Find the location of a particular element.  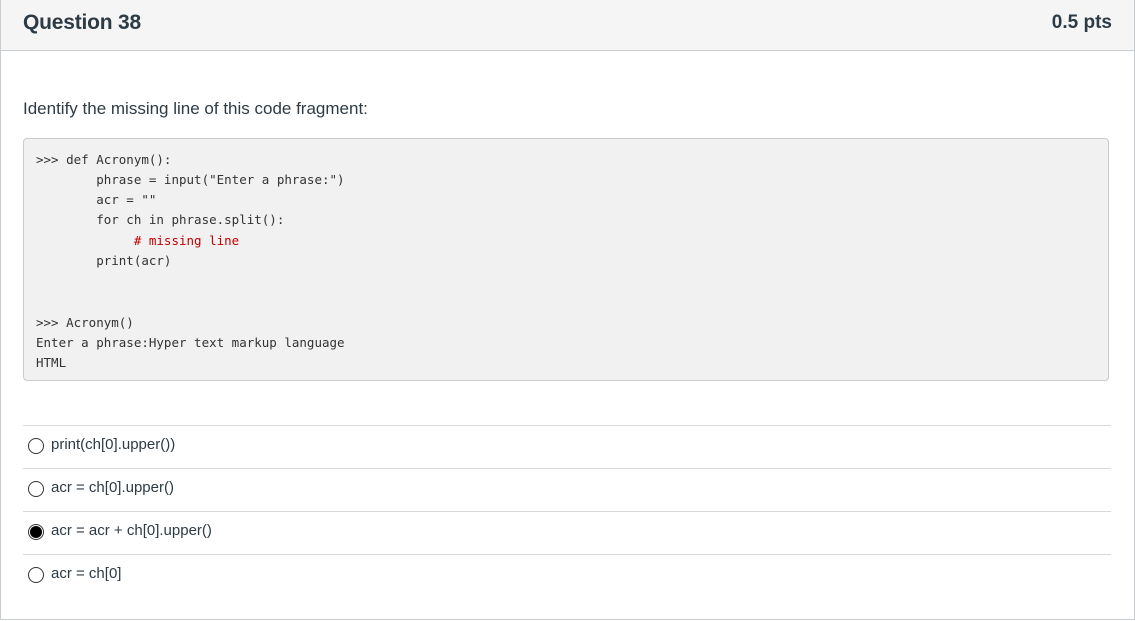

answer-option-4: acr = ch[0] is located at coordinates (567, 575).